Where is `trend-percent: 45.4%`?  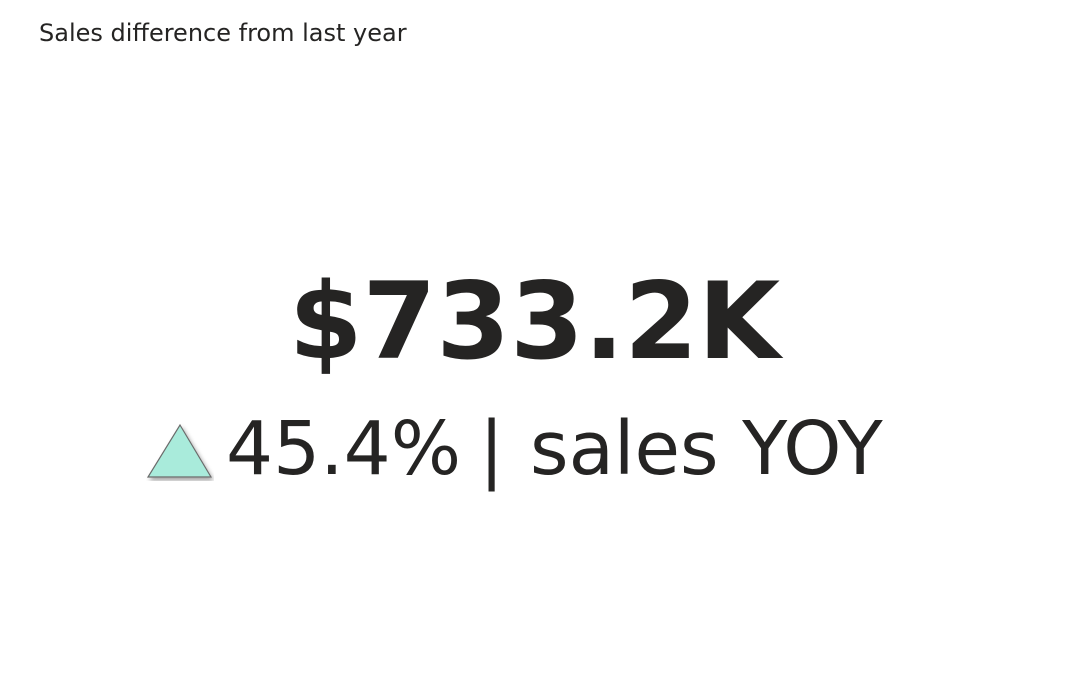
trend-percent: 45.4% is located at coordinates (344, 449).